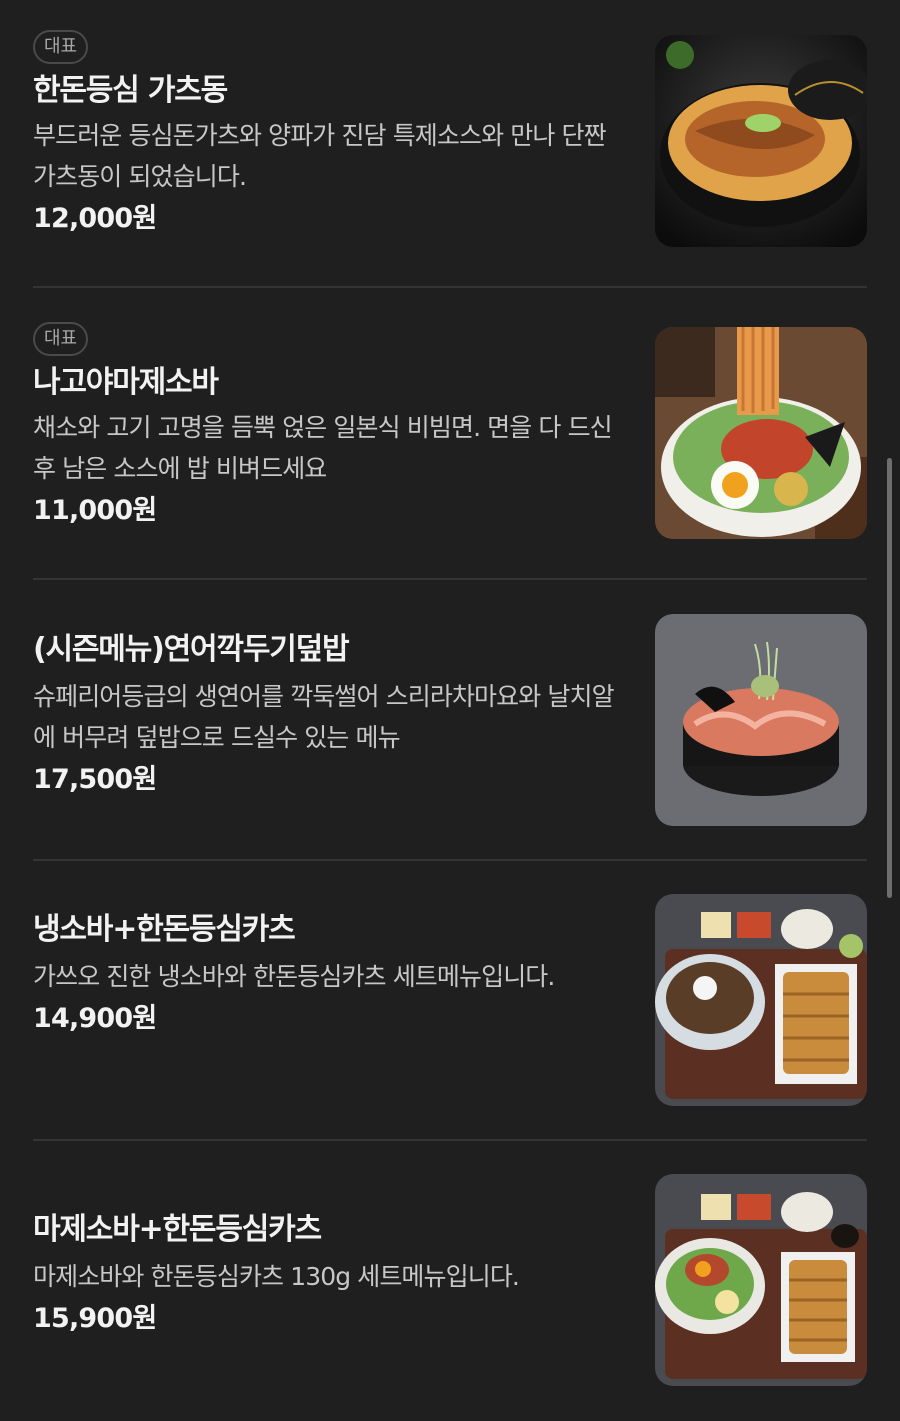  What do you see at coordinates (191, 649) in the screenshot?
I see `menu-item-name: (시즌메뉴)연어깍두기덮밥` at bounding box center [191, 649].